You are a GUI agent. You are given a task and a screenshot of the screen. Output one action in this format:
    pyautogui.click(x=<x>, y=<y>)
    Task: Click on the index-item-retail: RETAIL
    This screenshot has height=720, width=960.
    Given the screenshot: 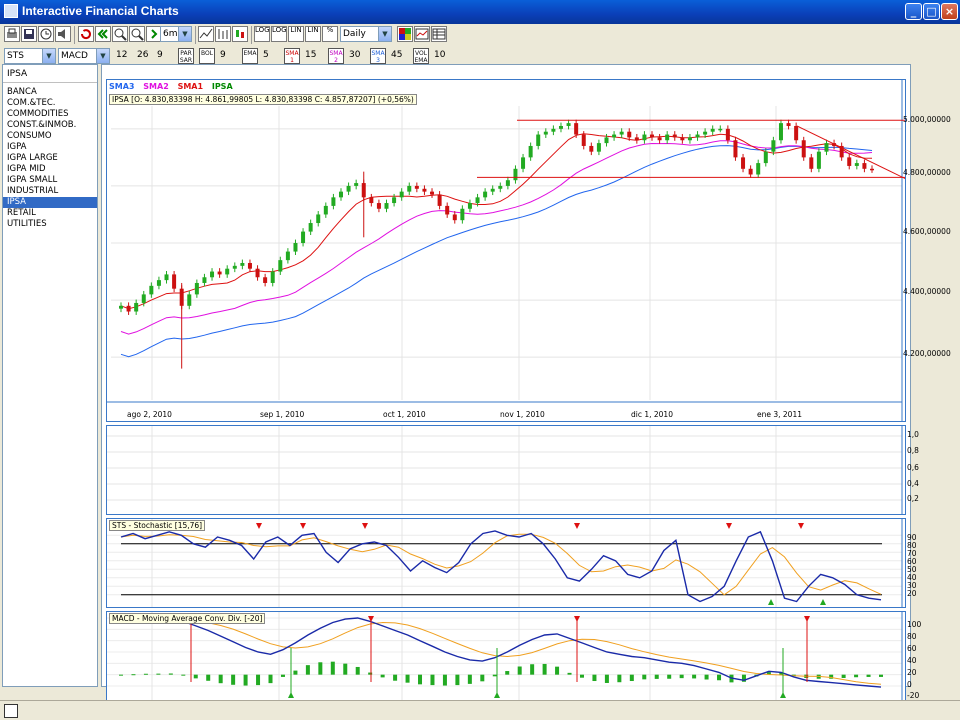 What is the action you would take?
    pyautogui.click(x=50, y=213)
    